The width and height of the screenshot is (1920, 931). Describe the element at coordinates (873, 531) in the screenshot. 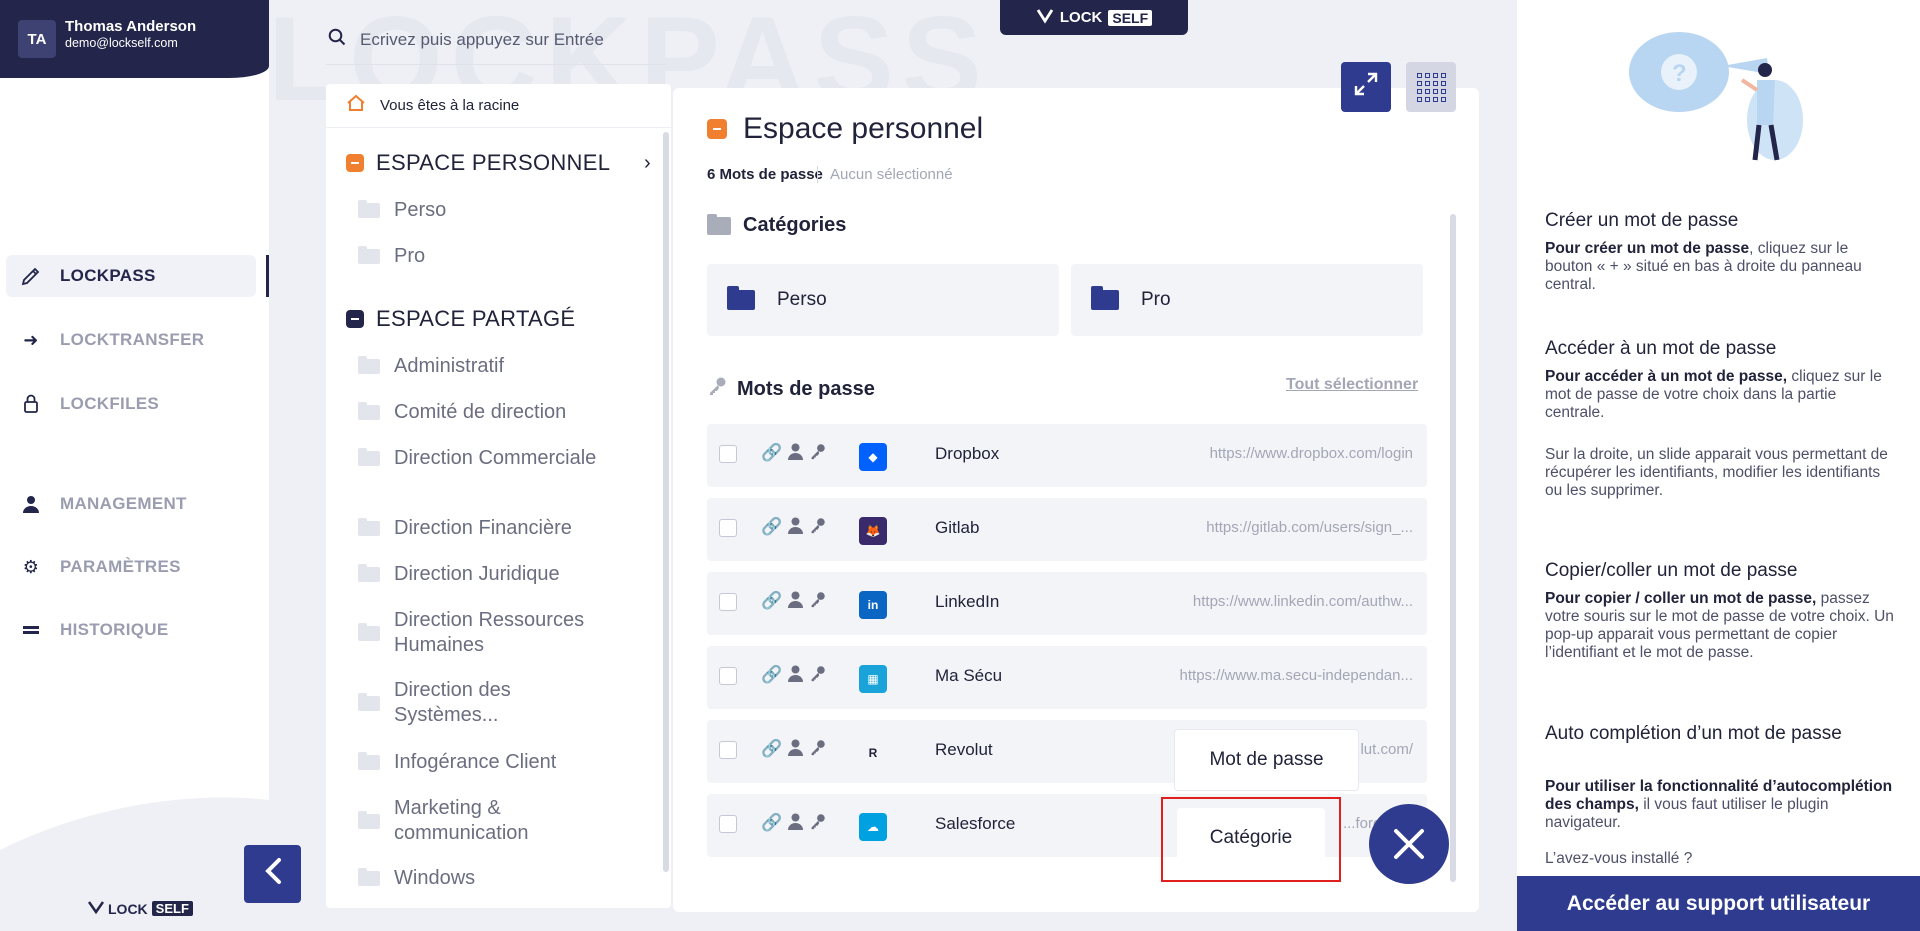

I see `gitlab-logo-icon: 🦊` at that location.